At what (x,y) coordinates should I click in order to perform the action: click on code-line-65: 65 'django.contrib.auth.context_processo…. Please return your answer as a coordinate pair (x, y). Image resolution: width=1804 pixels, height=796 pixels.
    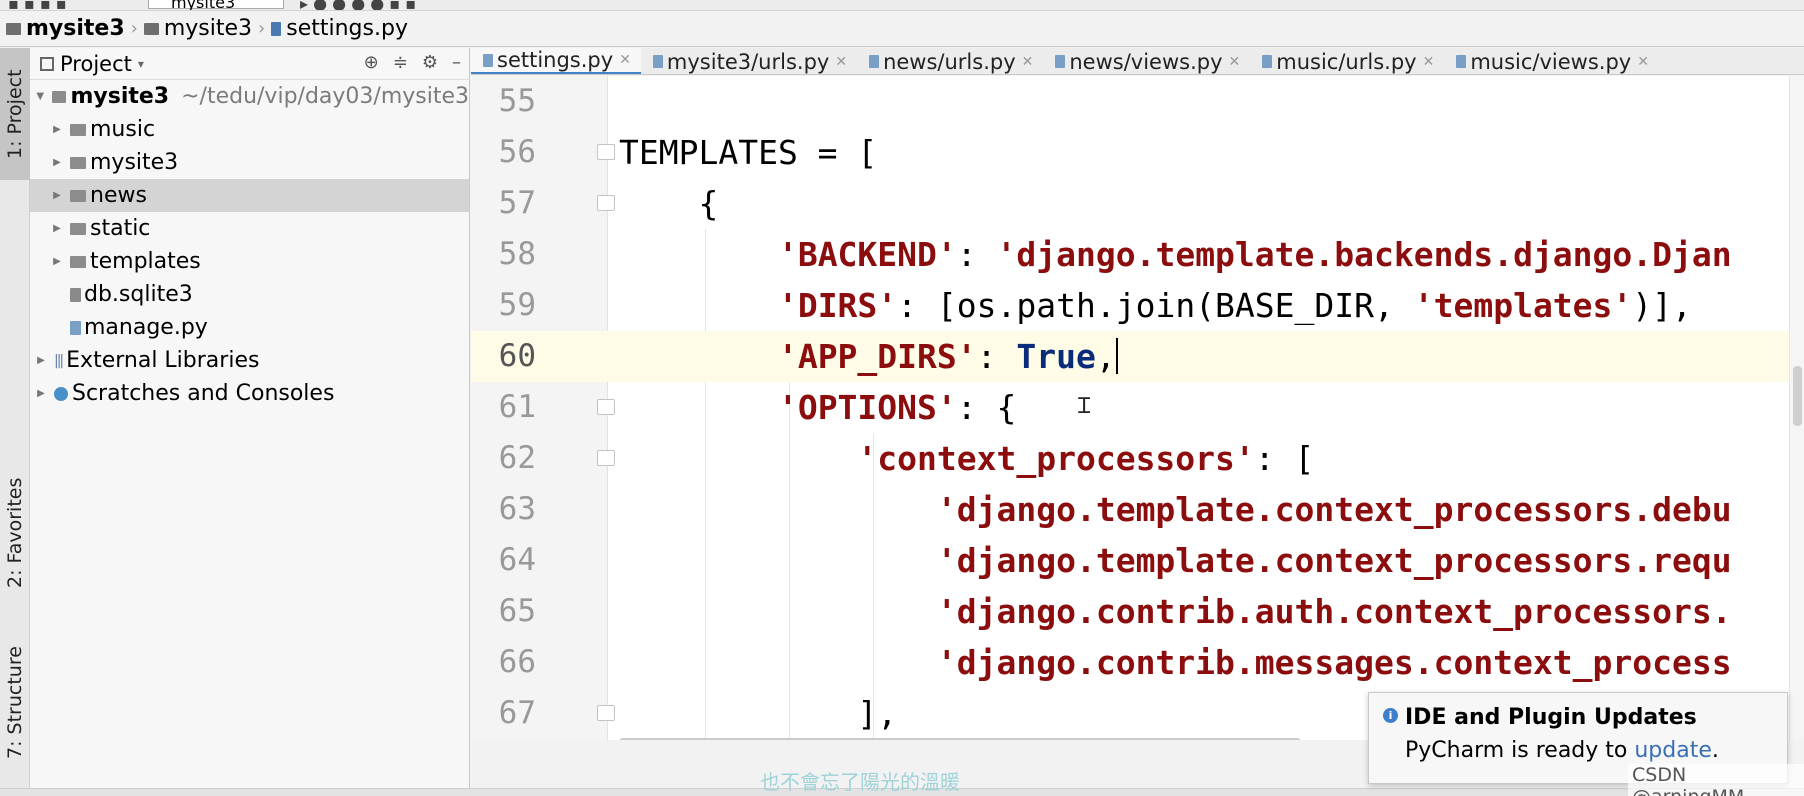
    Looking at the image, I should click on (1130, 611).